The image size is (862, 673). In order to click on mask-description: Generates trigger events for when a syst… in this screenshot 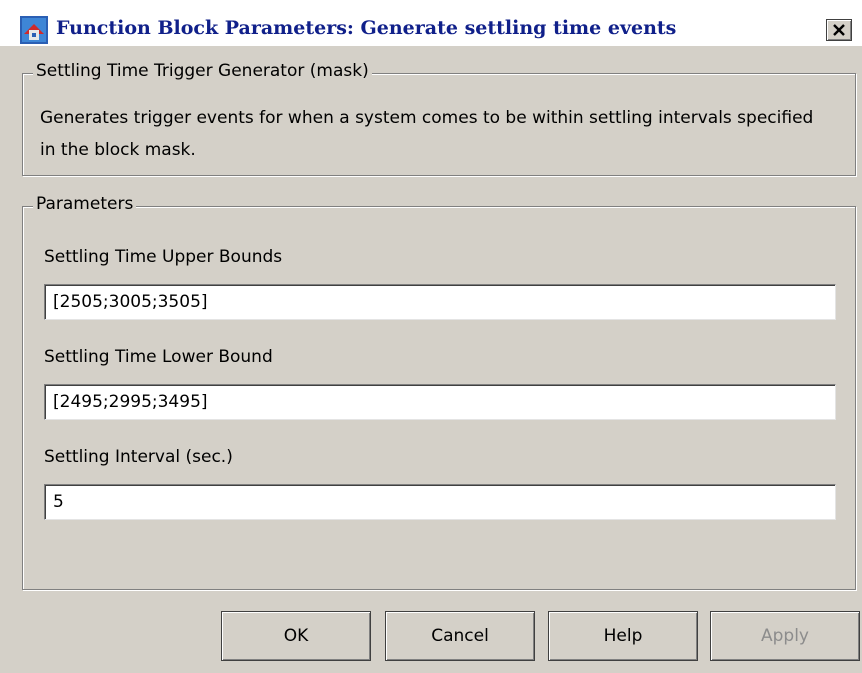, I will do `click(427, 134)`.